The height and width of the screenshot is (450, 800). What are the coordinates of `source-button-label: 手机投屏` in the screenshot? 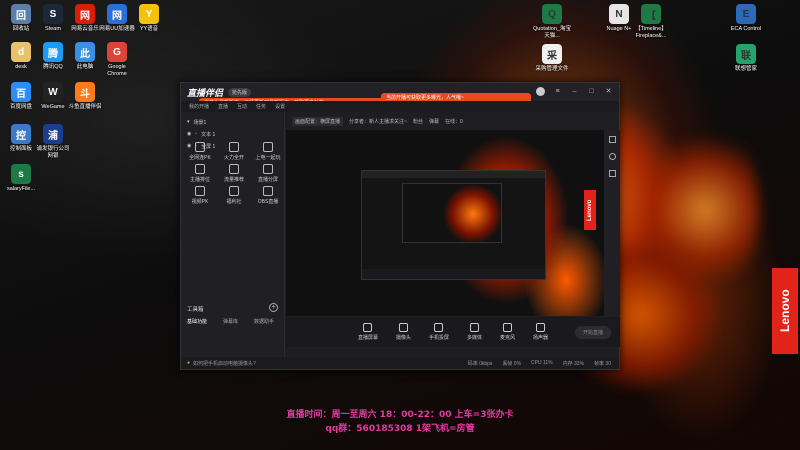 It's located at (438, 338).